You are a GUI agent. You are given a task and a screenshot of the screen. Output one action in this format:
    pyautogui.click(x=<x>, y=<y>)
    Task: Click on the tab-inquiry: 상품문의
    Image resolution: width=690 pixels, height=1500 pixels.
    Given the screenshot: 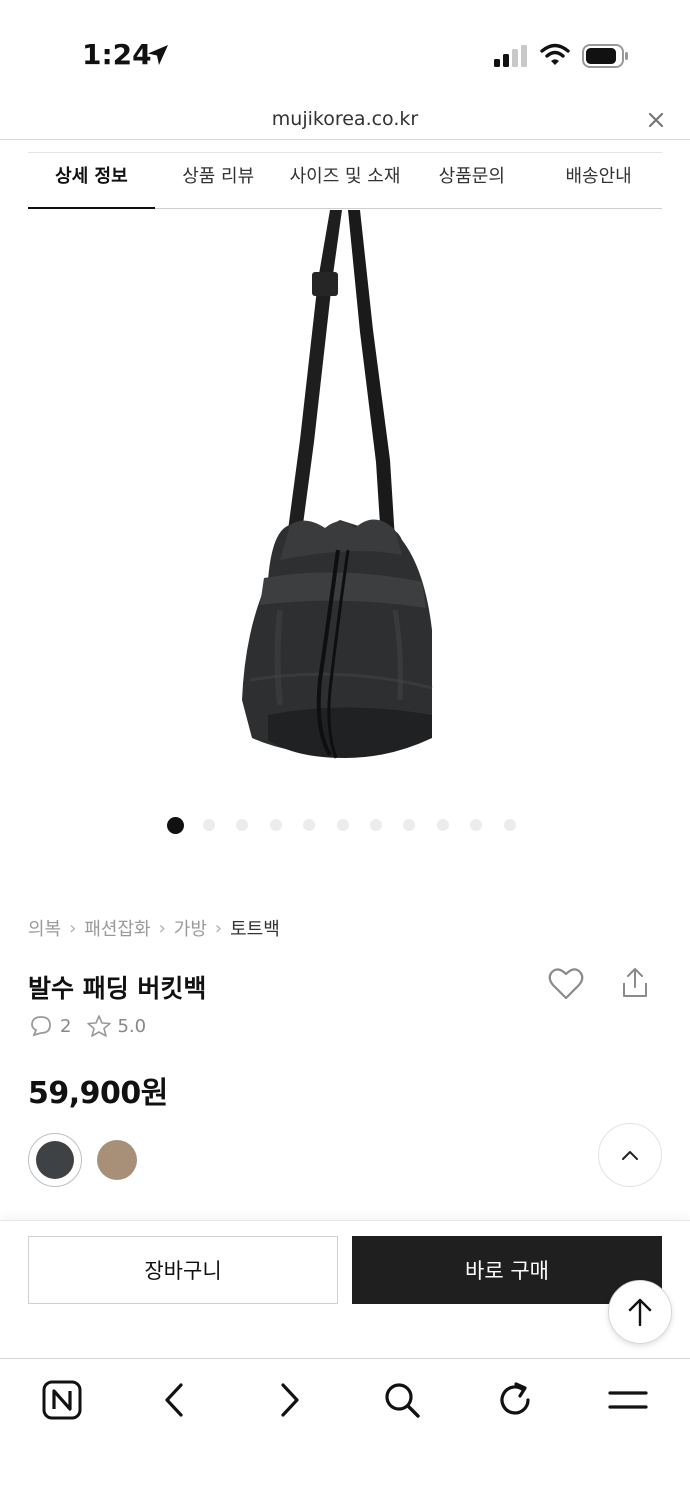 What is the action you would take?
    pyautogui.click(x=471, y=180)
    